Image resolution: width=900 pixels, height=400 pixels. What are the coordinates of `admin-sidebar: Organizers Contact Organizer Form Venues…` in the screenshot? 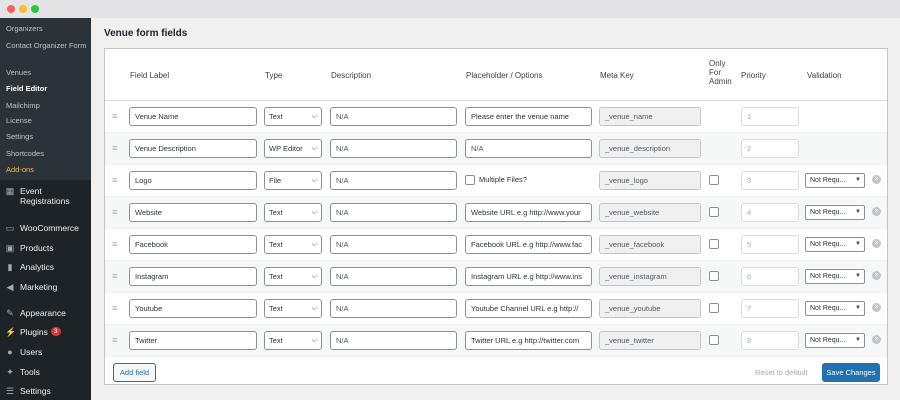 It's located at (45, 209).